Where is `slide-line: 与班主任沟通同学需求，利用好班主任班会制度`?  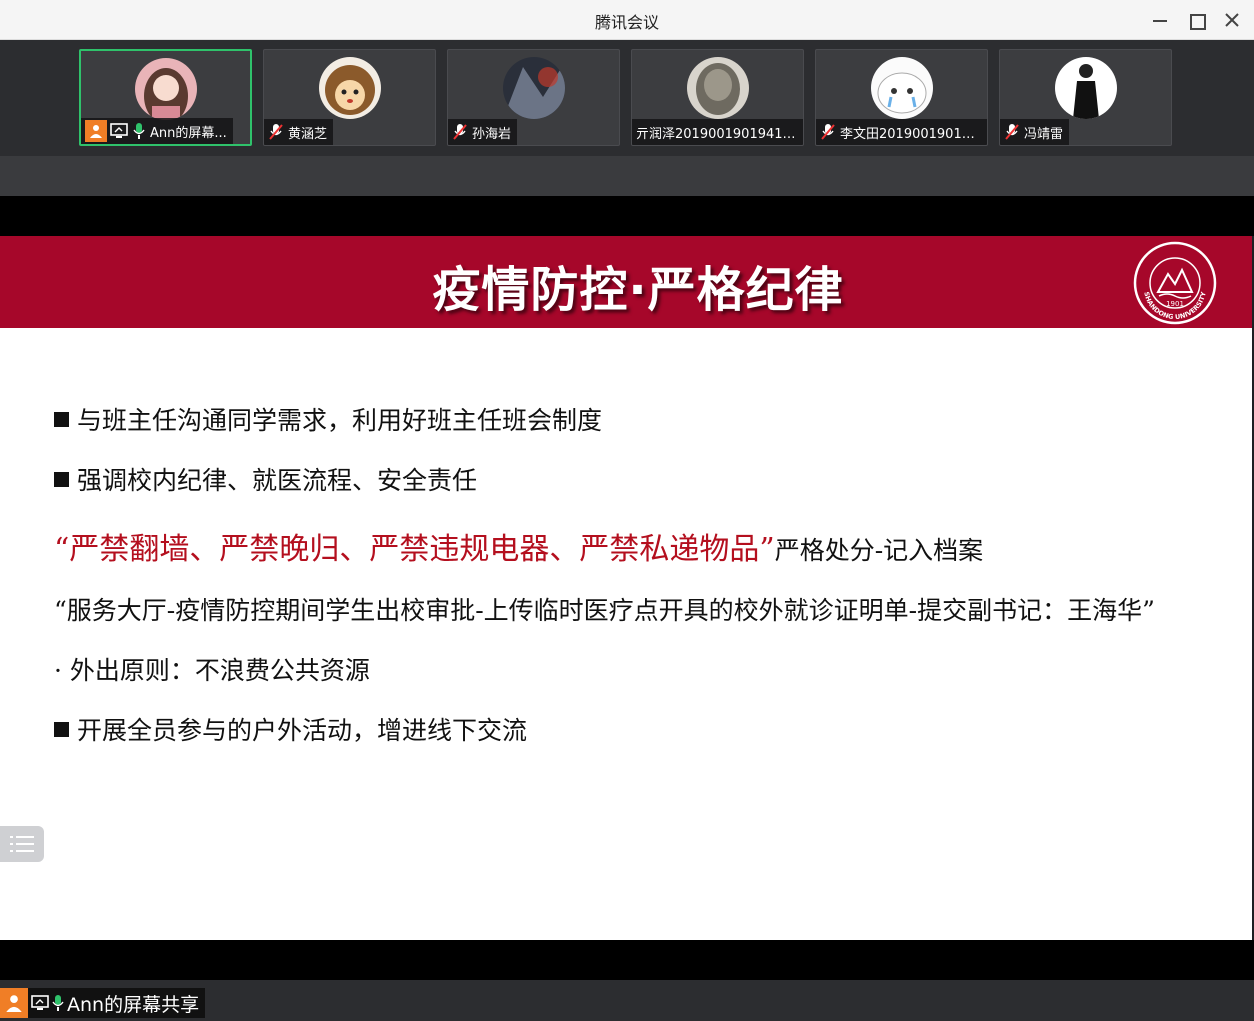
slide-line: 与班主任沟通同学需求，利用好班主任班会制度 is located at coordinates (328, 419).